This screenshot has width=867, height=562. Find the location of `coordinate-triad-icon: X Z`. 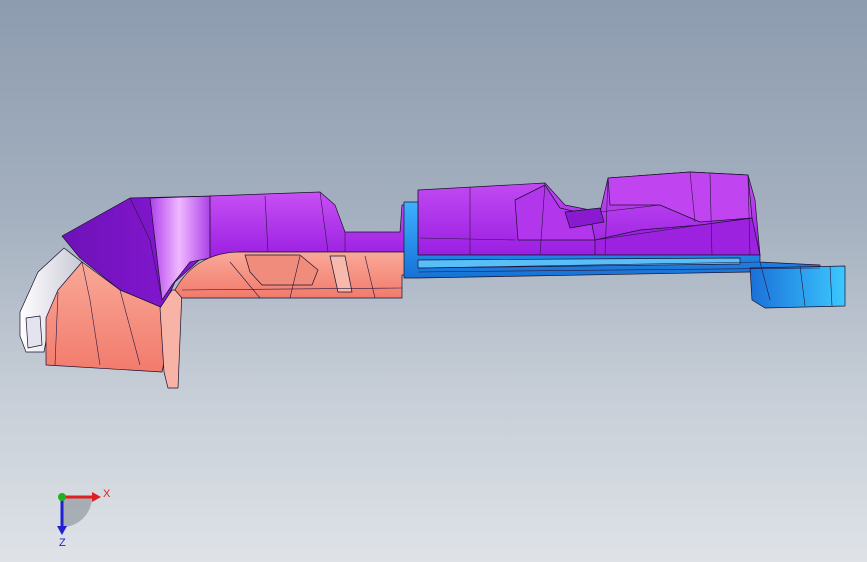

coordinate-triad-icon: X Z is located at coordinates (84, 518).